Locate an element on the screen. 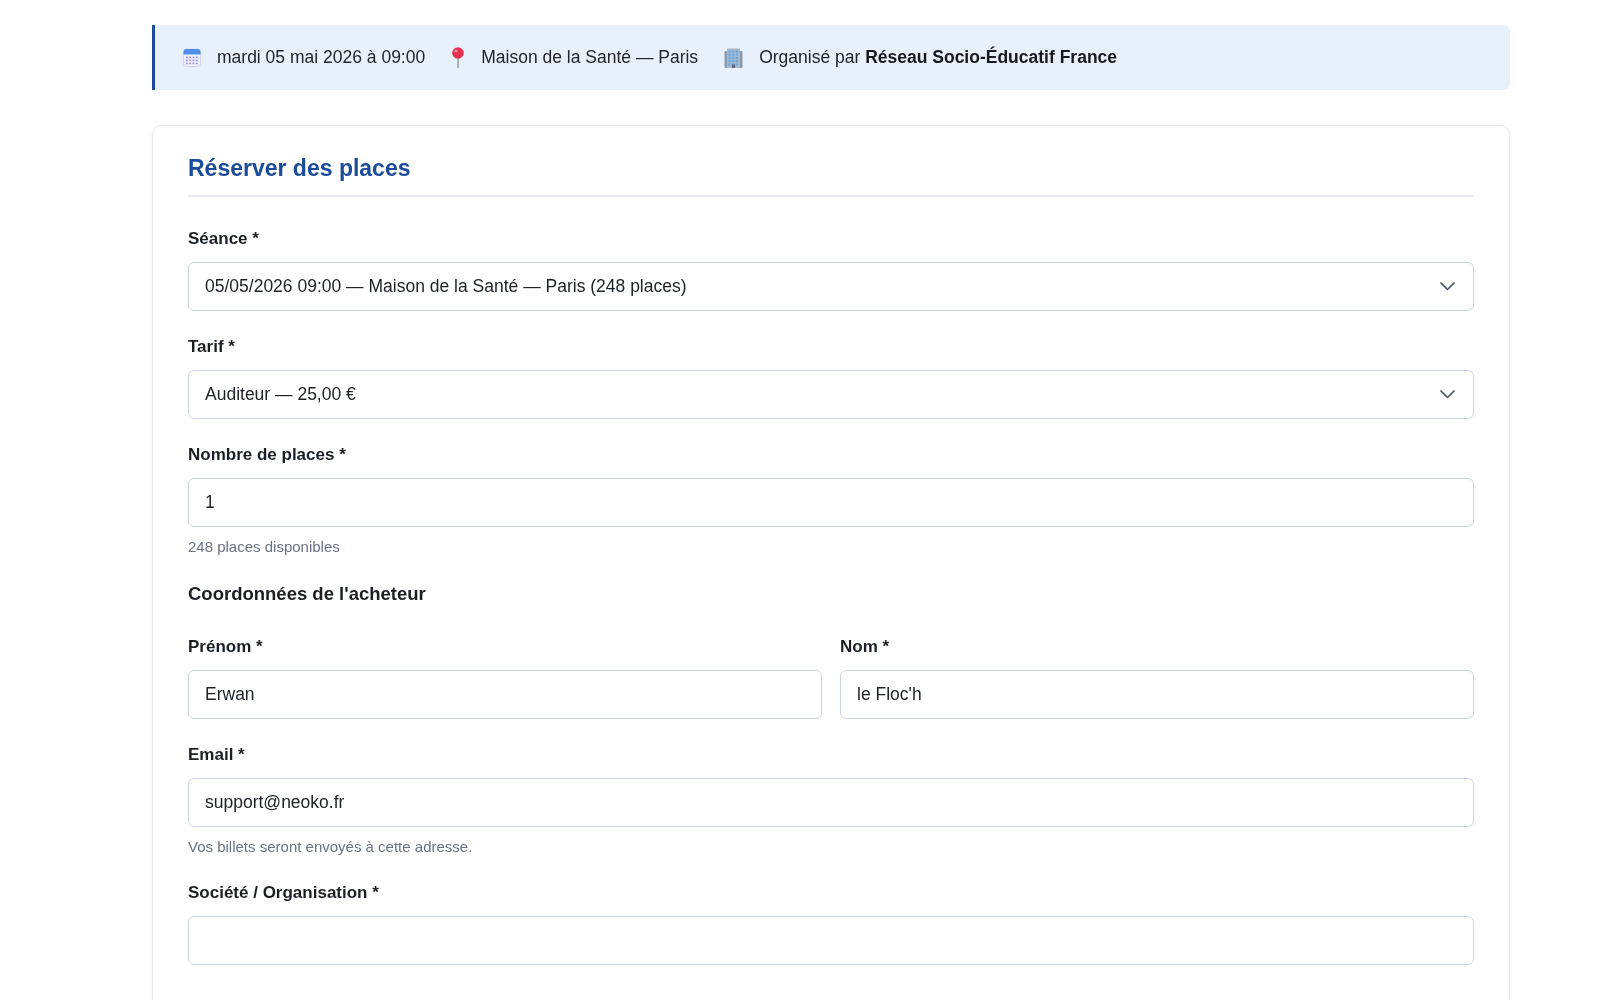 Image resolution: width=1600 pixels, height=1000 pixels. input-field: 1 is located at coordinates (831, 502).